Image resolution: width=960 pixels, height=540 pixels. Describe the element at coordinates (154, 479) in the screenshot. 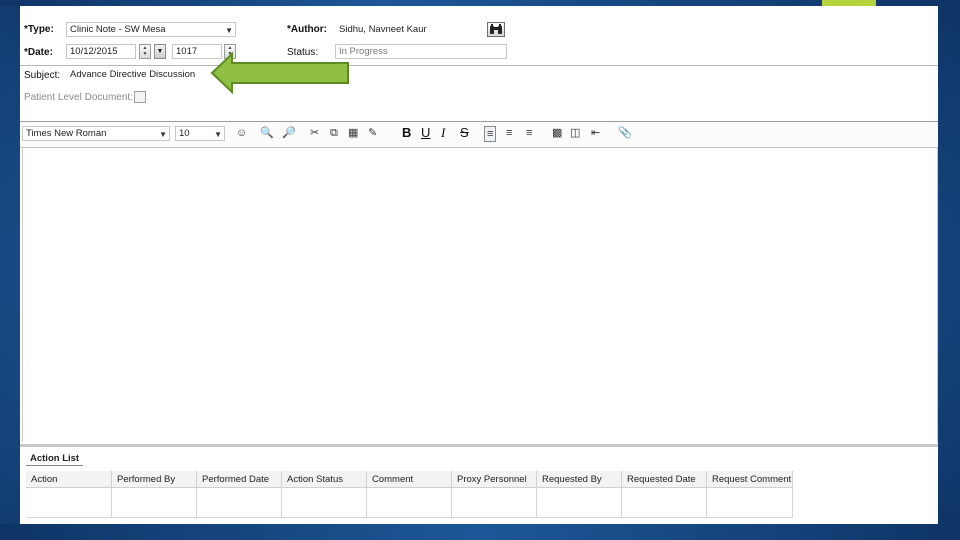

I see `column-header: Performed By` at that location.